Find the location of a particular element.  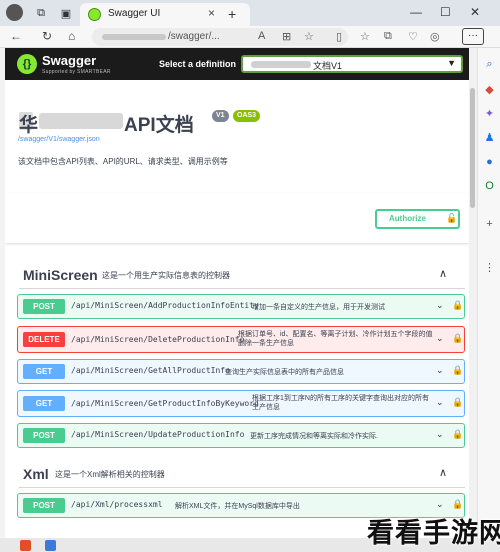

search-icon: ⌕ is located at coordinates (489, 64).